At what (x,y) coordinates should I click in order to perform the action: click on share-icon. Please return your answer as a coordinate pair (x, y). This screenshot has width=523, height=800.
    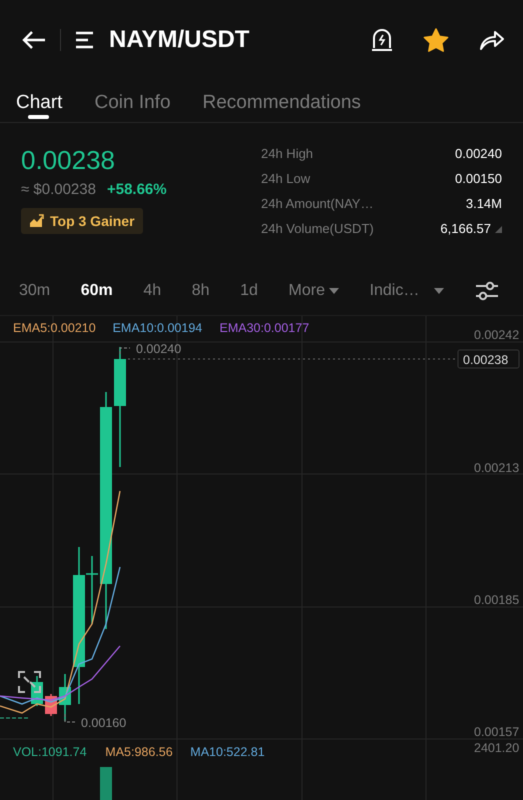
    Looking at the image, I should click on (492, 40).